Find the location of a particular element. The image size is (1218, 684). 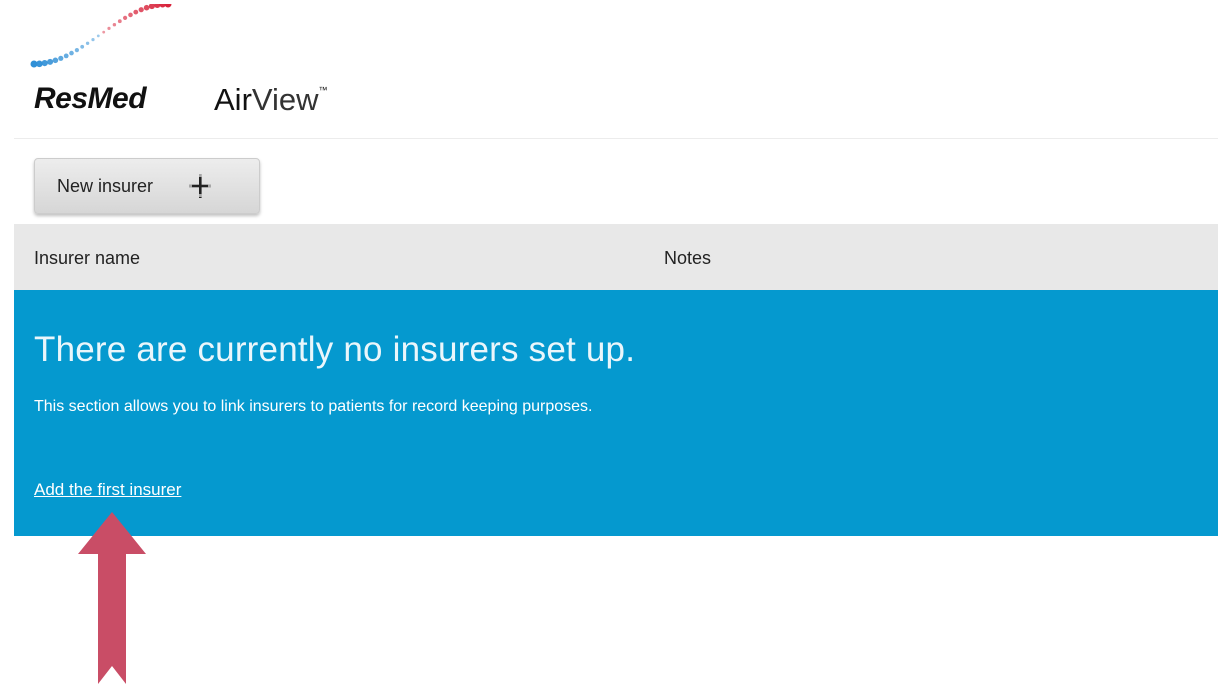

empty-state-title: There are currently no insurers set up. is located at coordinates (335, 349).